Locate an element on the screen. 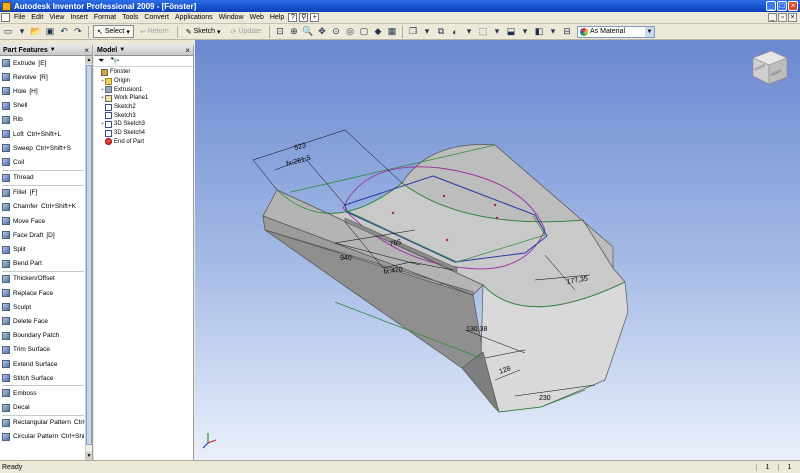 This screenshot has height=473, width=800. find-icon: 🔭 is located at coordinates (115, 61).